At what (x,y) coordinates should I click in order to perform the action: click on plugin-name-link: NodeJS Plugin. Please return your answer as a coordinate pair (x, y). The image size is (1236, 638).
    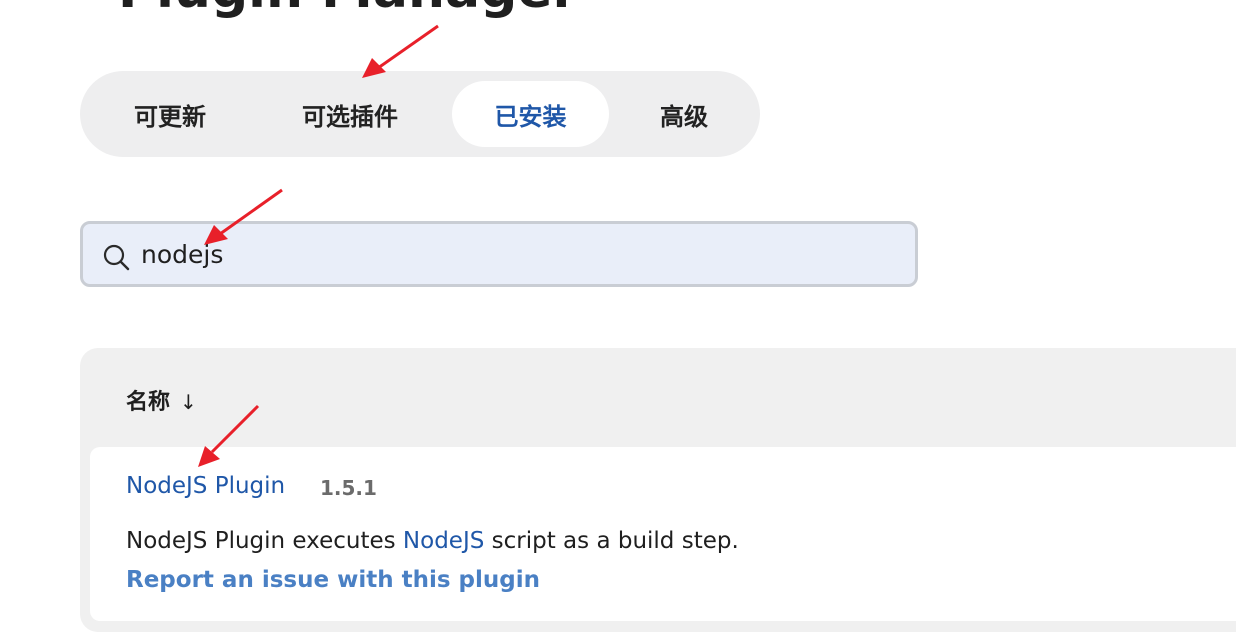
    Looking at the image, I should click on (205, 486).